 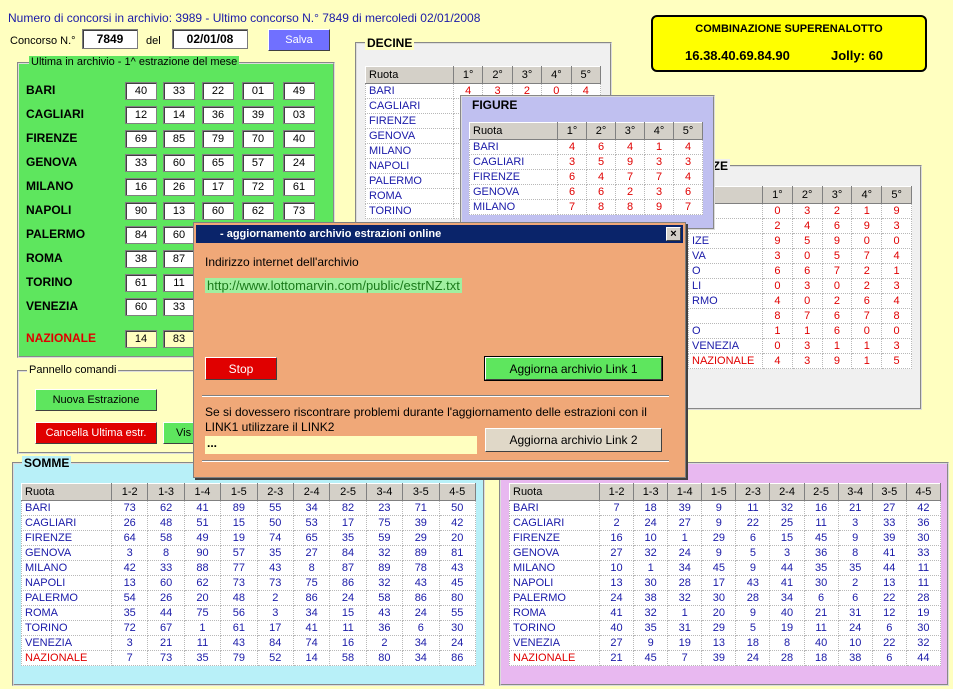 I want to click on number-field: 03, so click(x=299, y=115).